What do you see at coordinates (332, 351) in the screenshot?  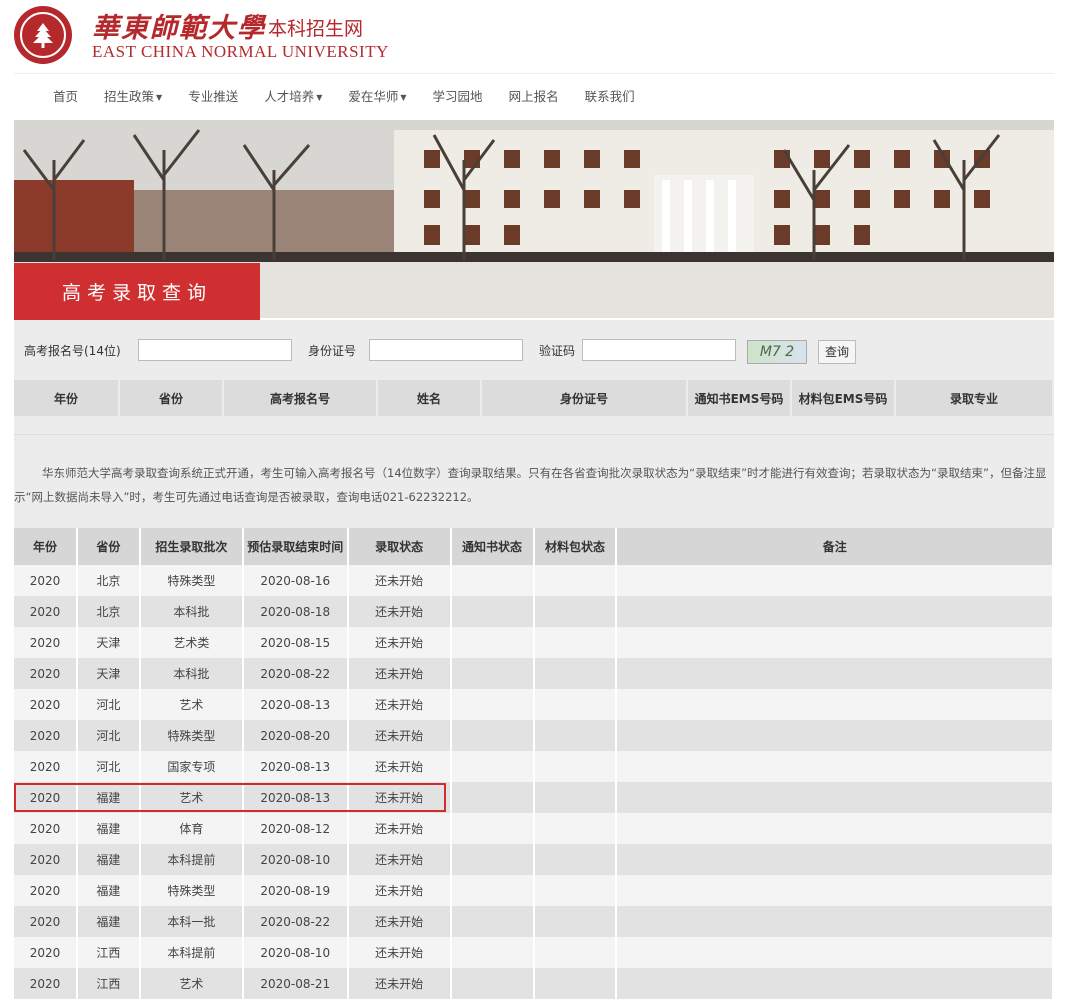 I see `id-number-label: 身份证号` at bounding box center [332, 351].